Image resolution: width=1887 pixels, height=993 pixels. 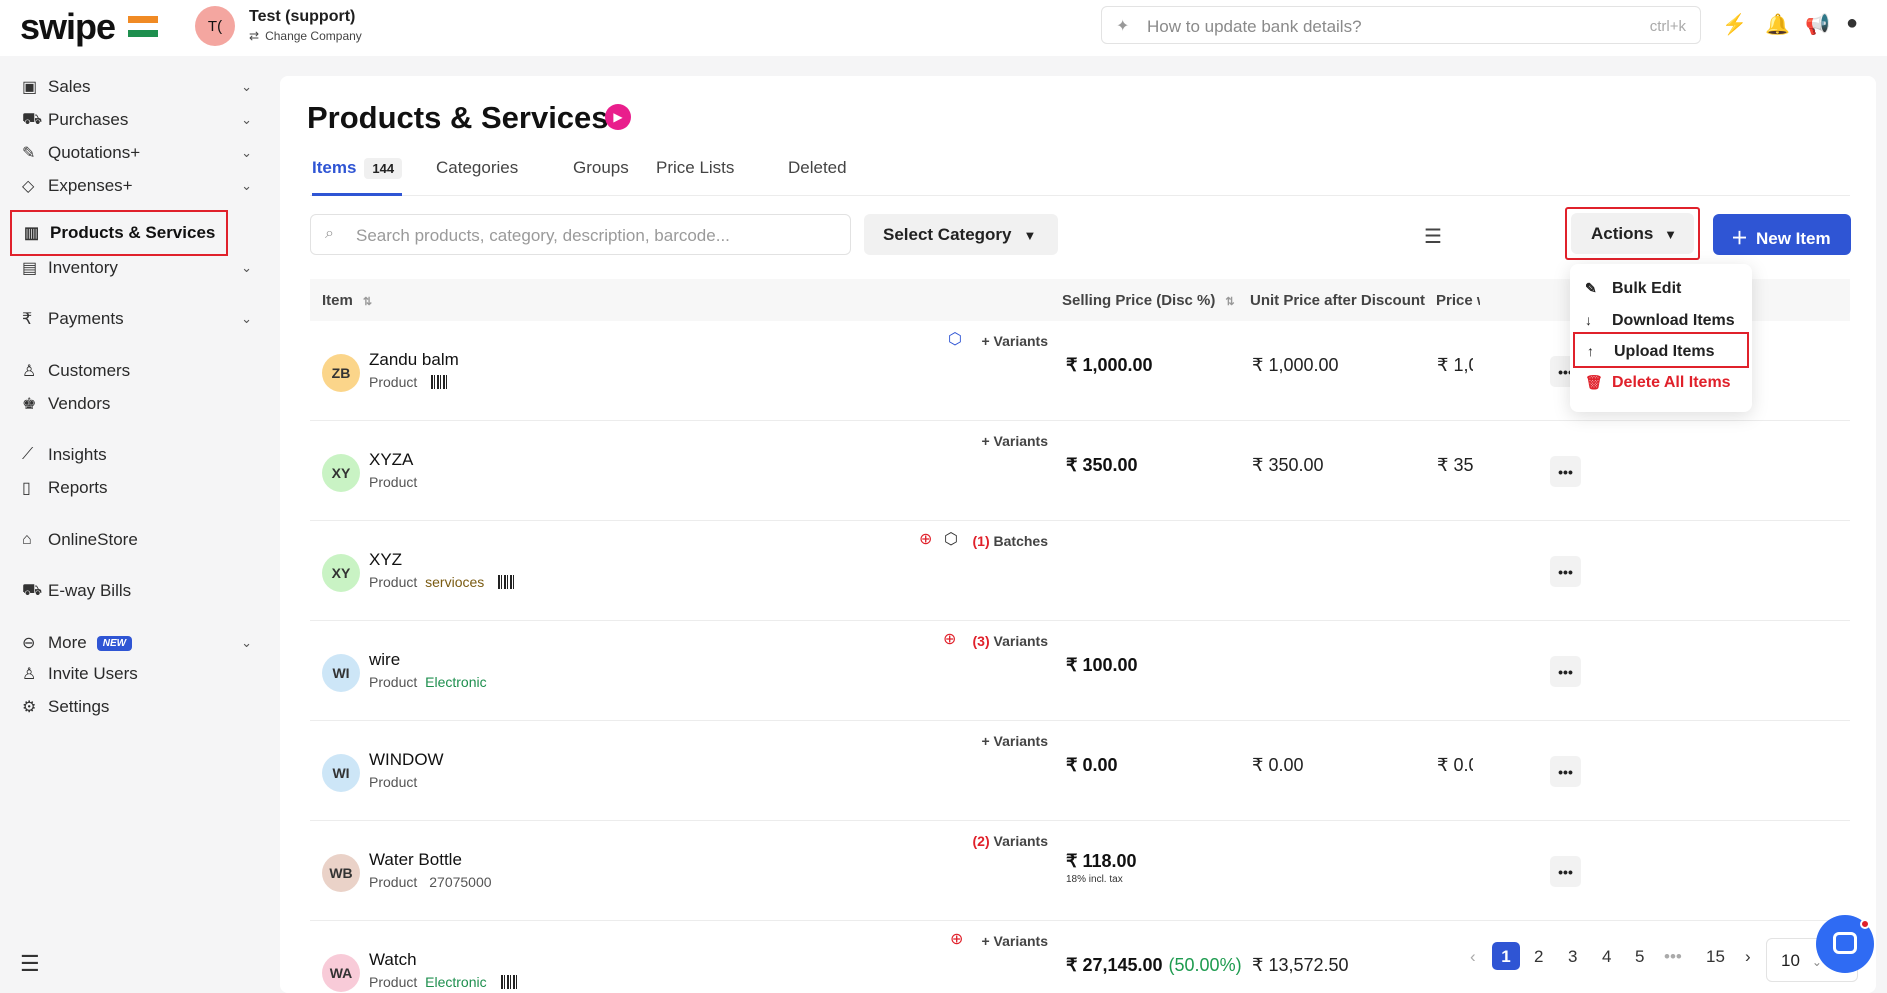 I want to click on warehouse-icon: ▤, so click(x=30, y=268).